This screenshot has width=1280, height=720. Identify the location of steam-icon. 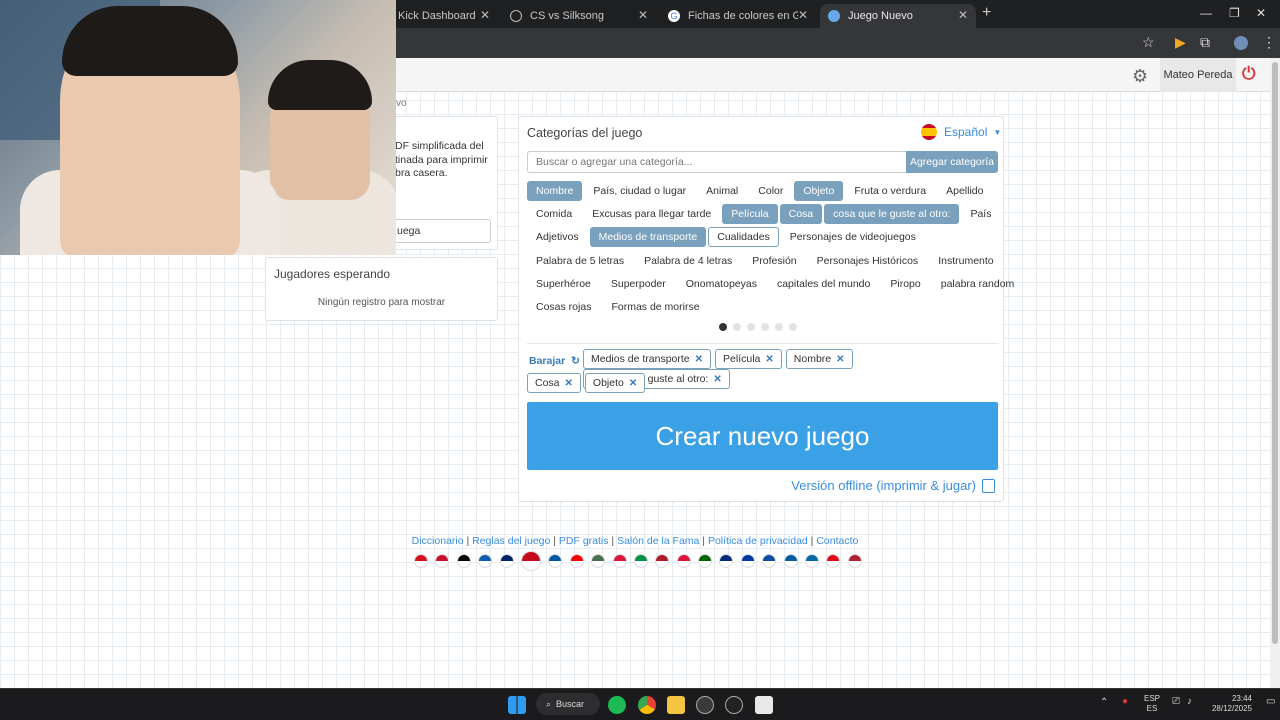
(705, 705).